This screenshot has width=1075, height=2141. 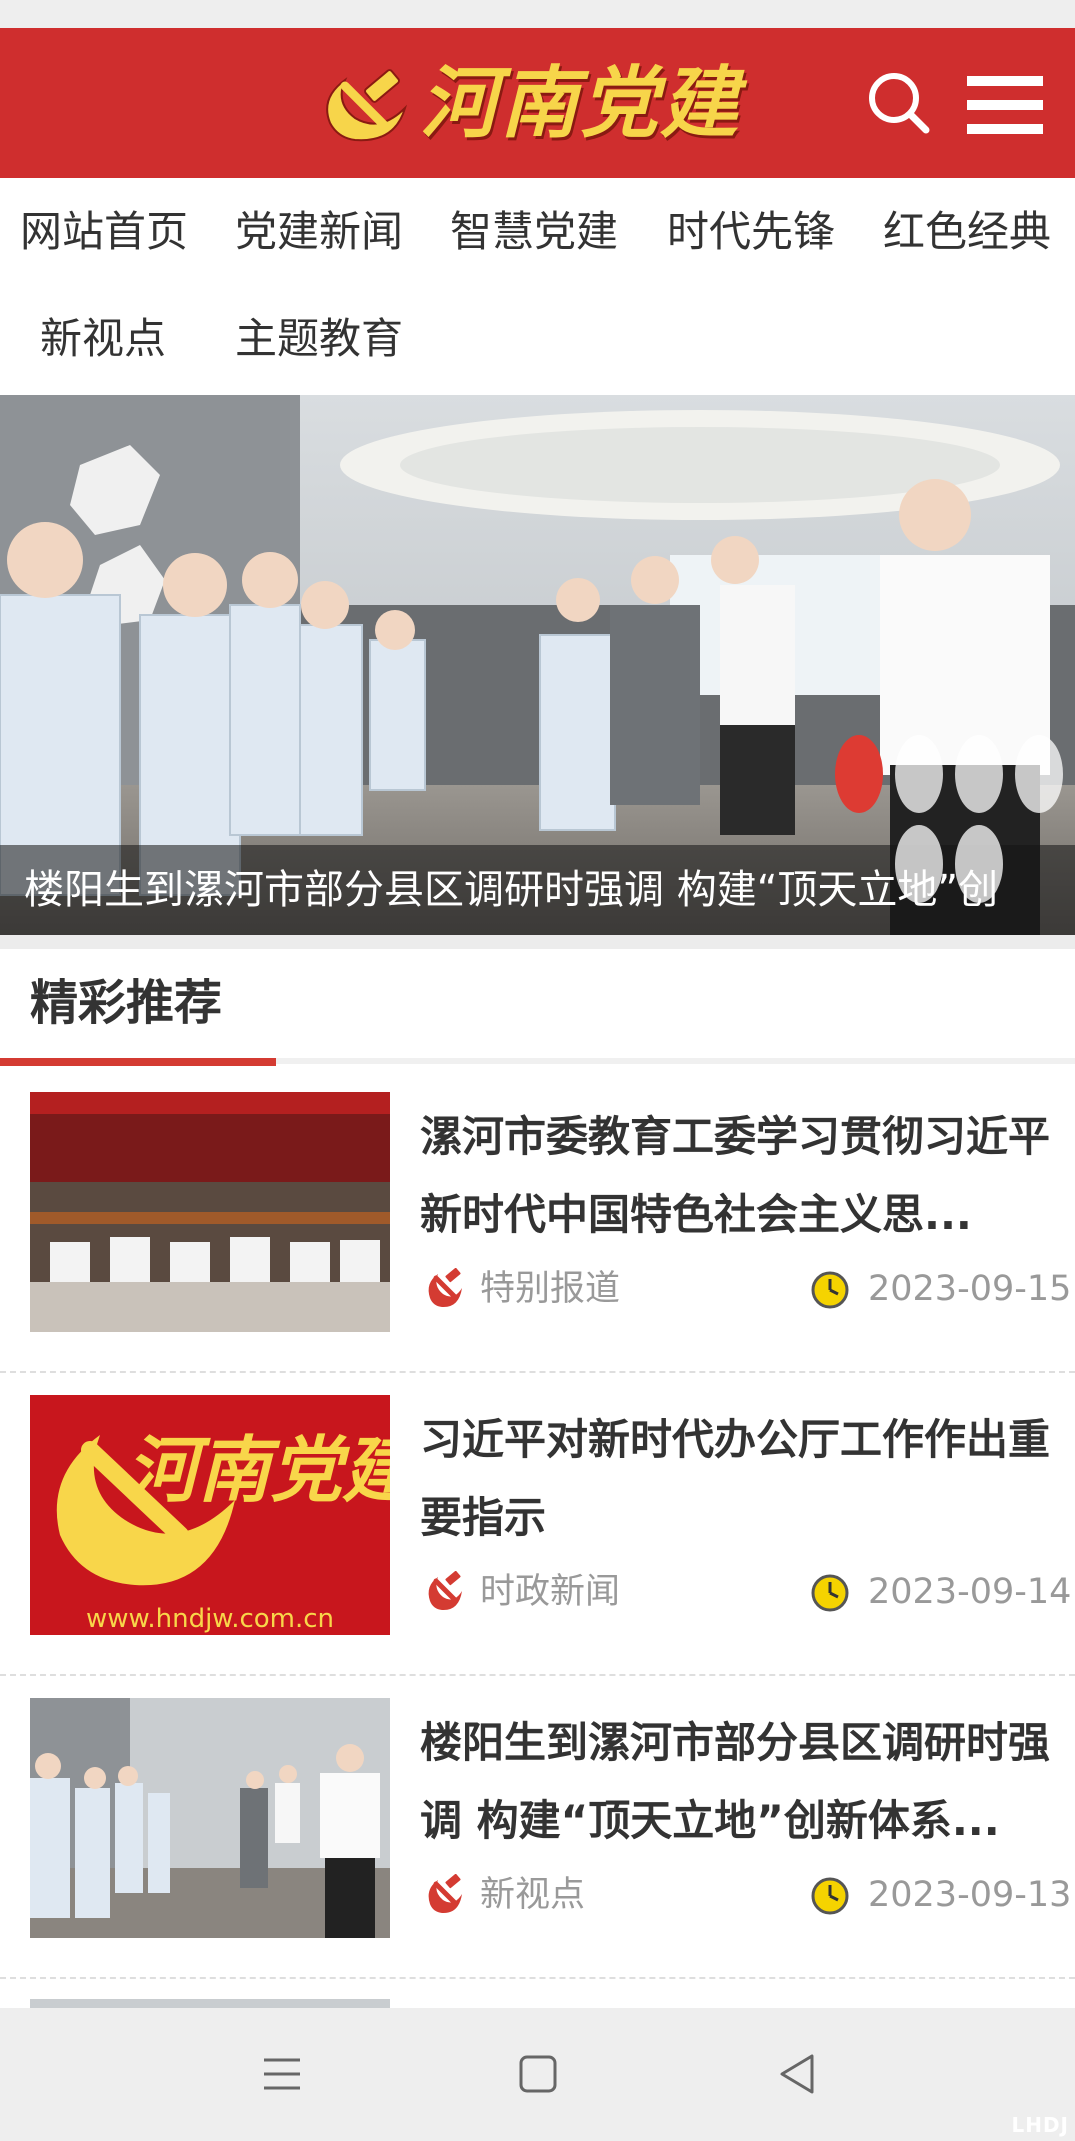 What do you see at coordinates (511, 890) in the screenshot?
I see `hero-caption: 楼阳生到漯河市部分县区调研时强调 构建“顶天立地”创` at bounding box center [511, 890].